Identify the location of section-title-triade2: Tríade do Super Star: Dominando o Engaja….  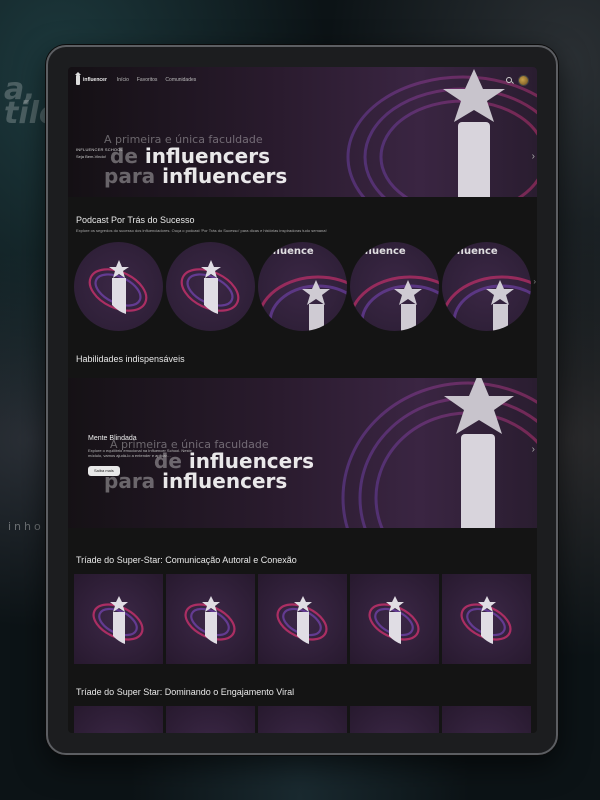
(185, 692).